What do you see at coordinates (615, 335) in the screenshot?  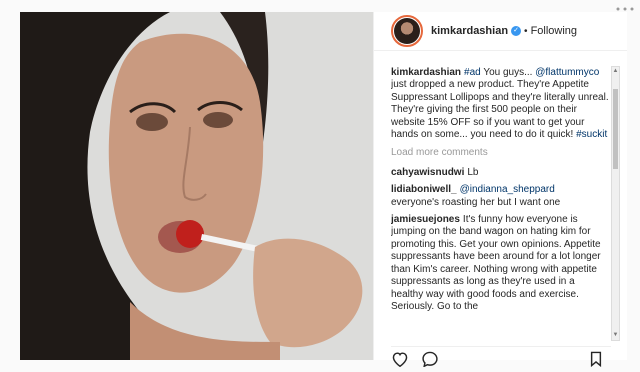 I see `scroll-down-icon: ▼` at bounding box center [615, 335].